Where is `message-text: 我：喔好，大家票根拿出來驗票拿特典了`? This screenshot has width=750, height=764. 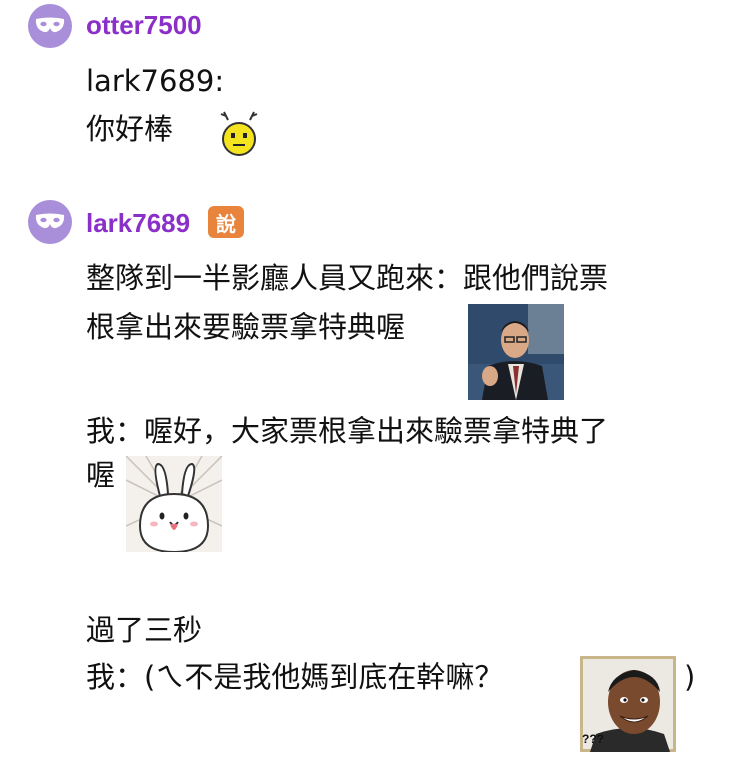
message-text: 我：喔好，大家票根拿出來驗票拿特典了 is located at coordinates (347, 431).